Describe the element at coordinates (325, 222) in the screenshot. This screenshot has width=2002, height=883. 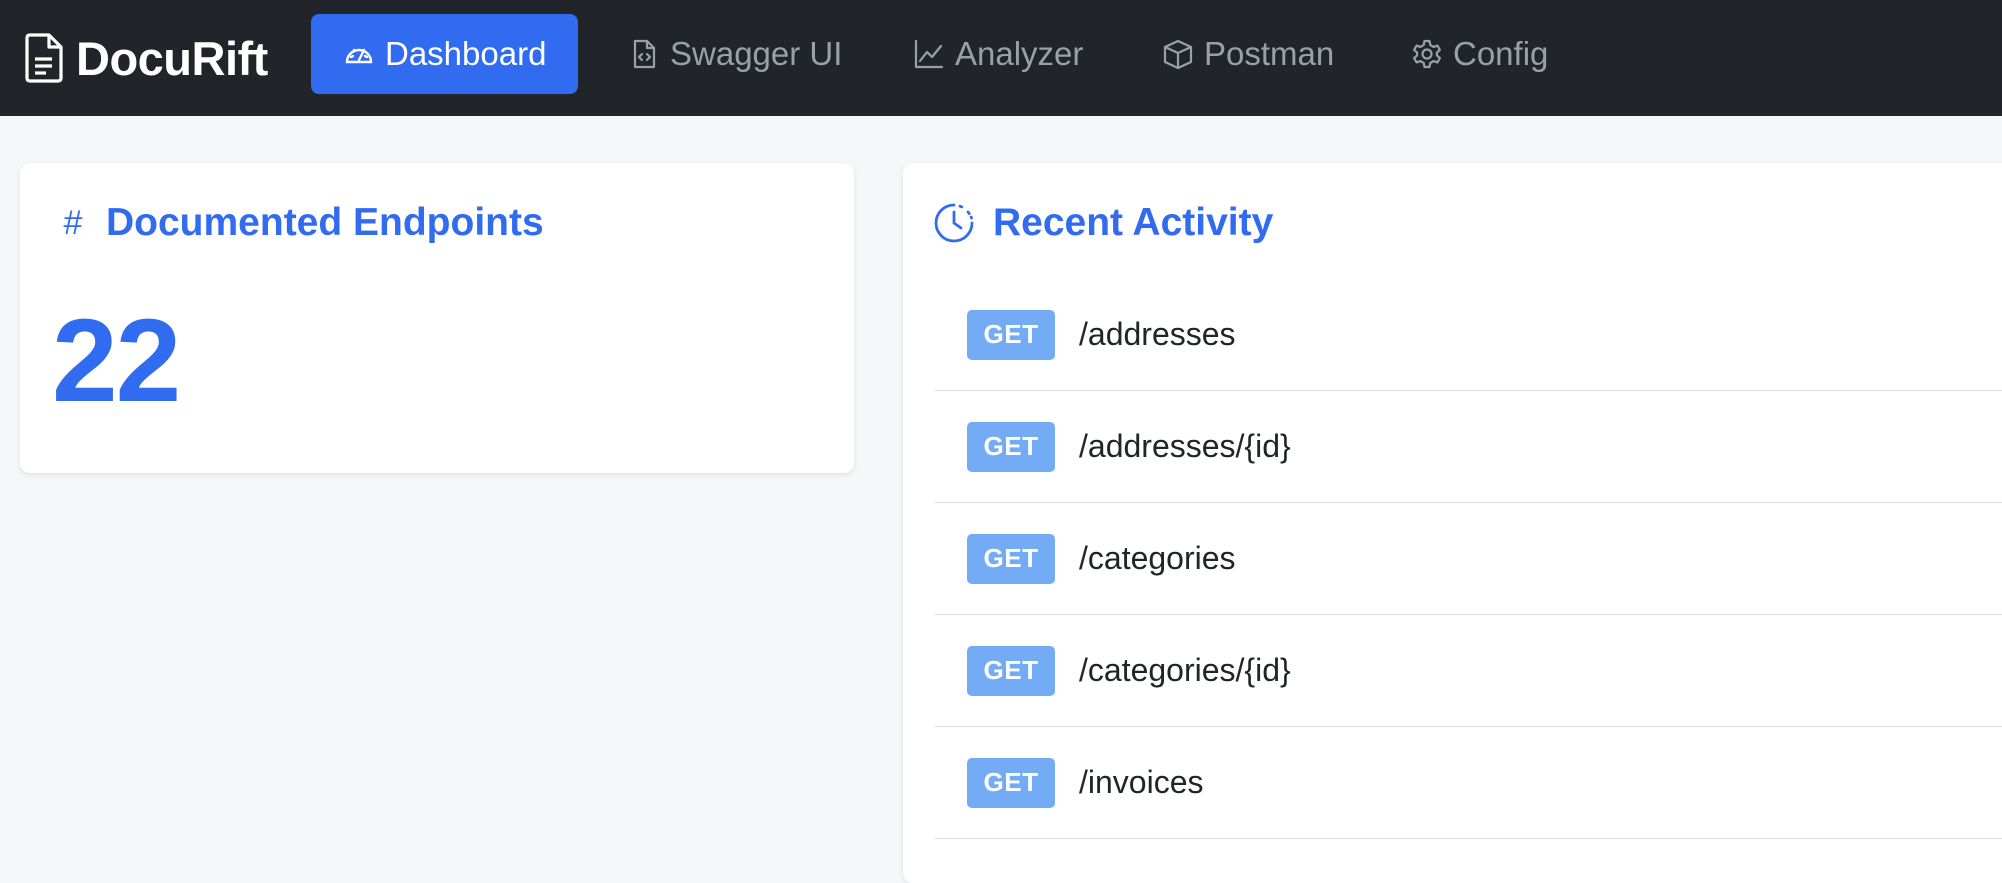
I see `endpoints-card-title: Documented Endpoints` at that location.